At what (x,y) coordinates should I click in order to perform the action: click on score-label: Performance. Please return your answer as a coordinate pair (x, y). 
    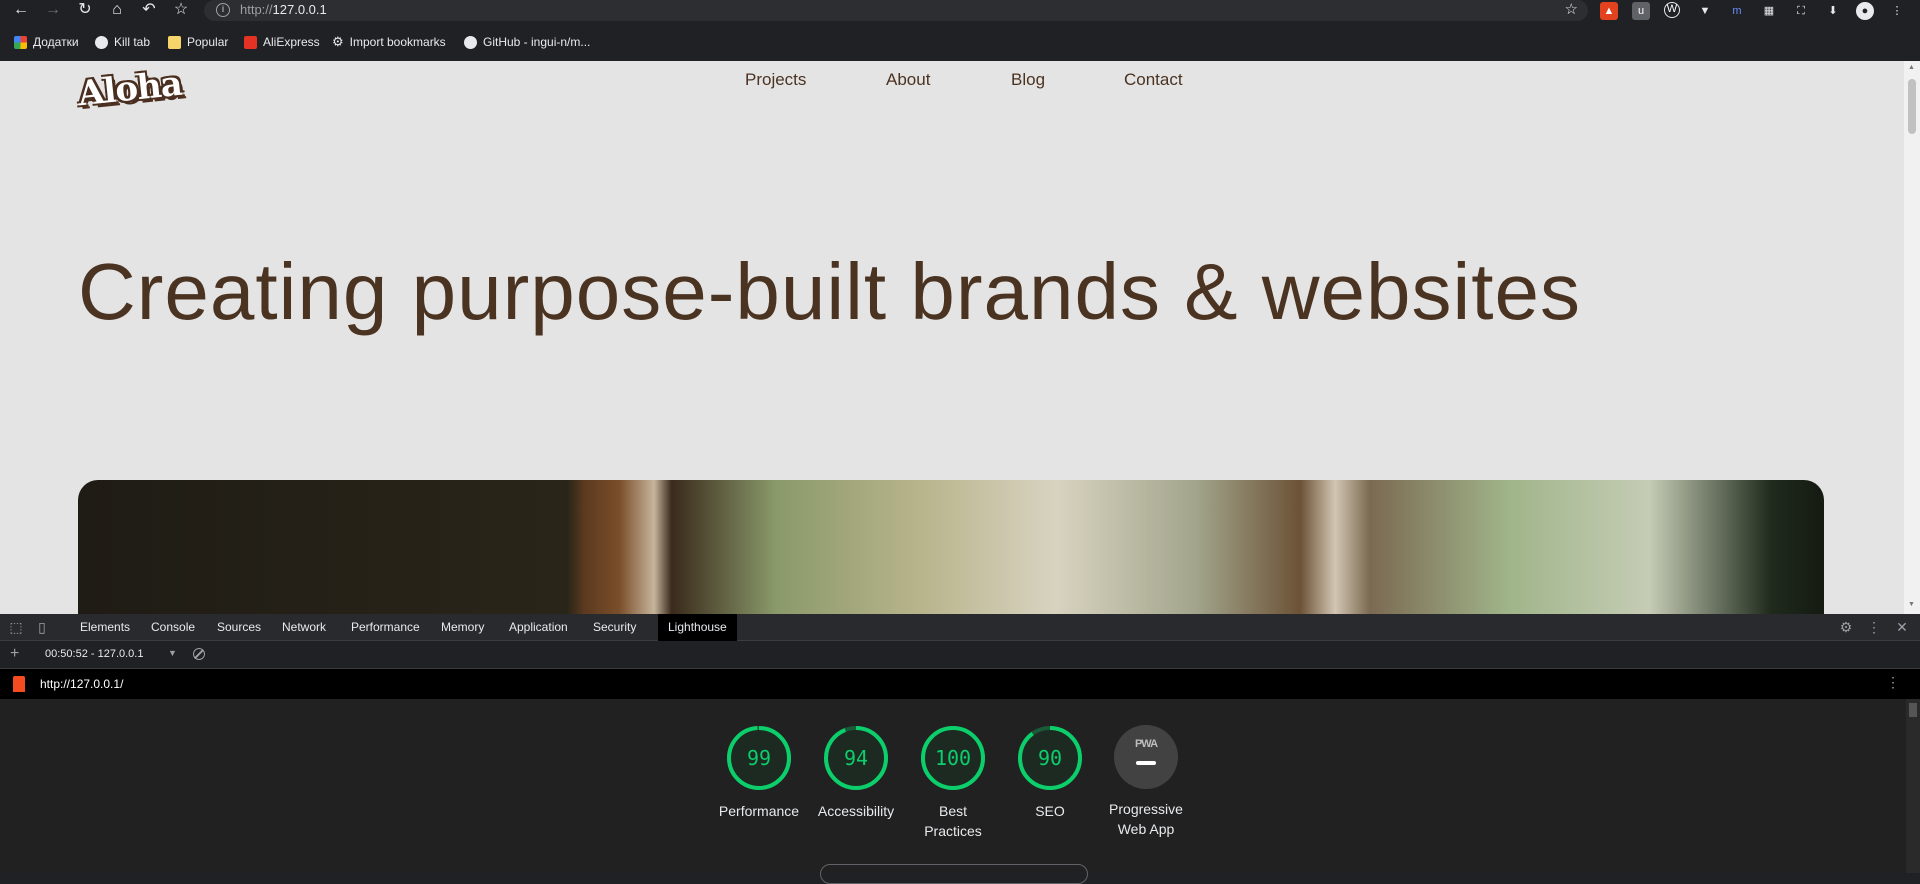
    Looking at the image, I should click on (759, 811).